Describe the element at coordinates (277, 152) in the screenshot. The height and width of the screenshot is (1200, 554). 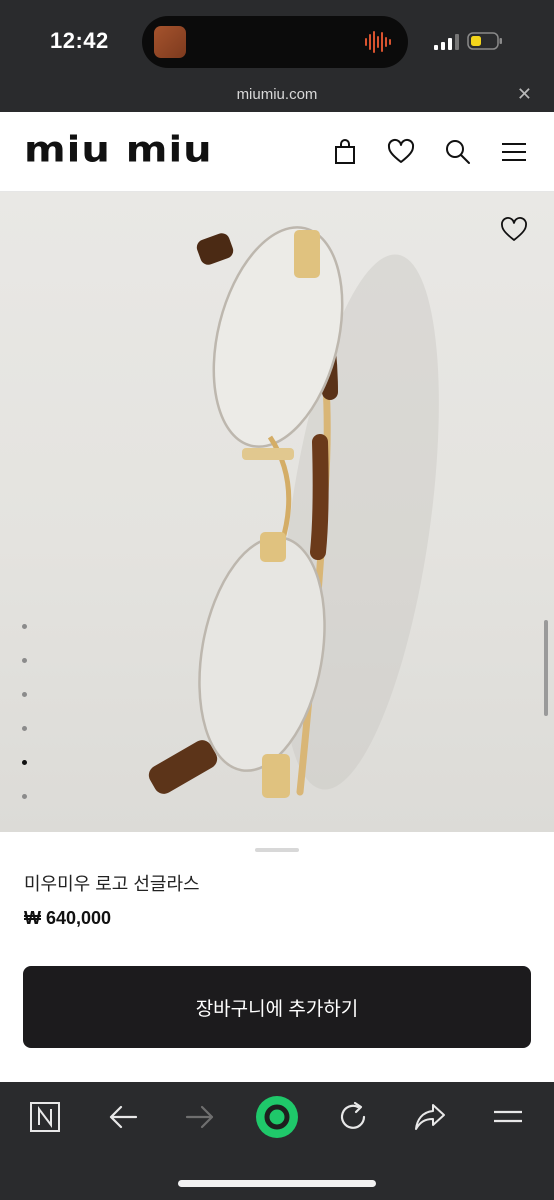
I see `site-header: miu miu` at that location.